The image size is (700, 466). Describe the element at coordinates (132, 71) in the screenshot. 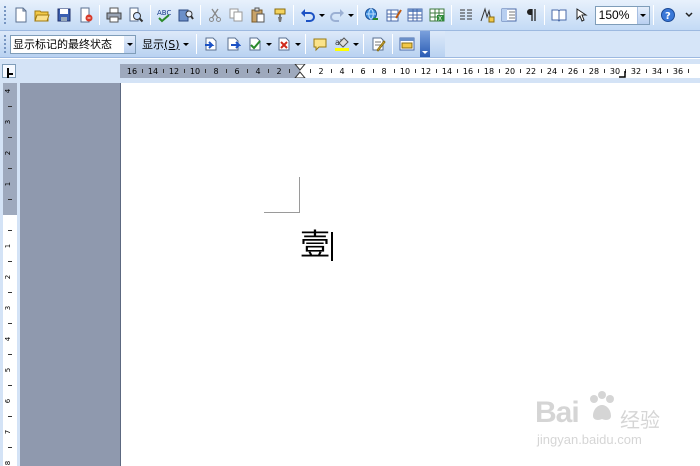

I see `ruler-number: 16` at that location.